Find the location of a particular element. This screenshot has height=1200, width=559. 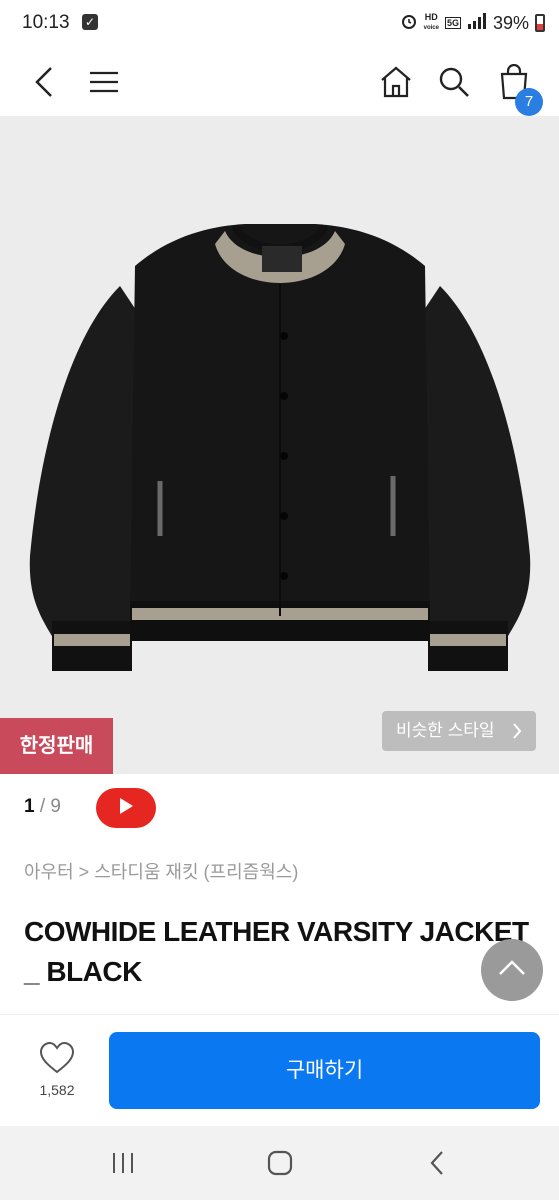

chevron-right-icon is located at coordinates (517, 738).